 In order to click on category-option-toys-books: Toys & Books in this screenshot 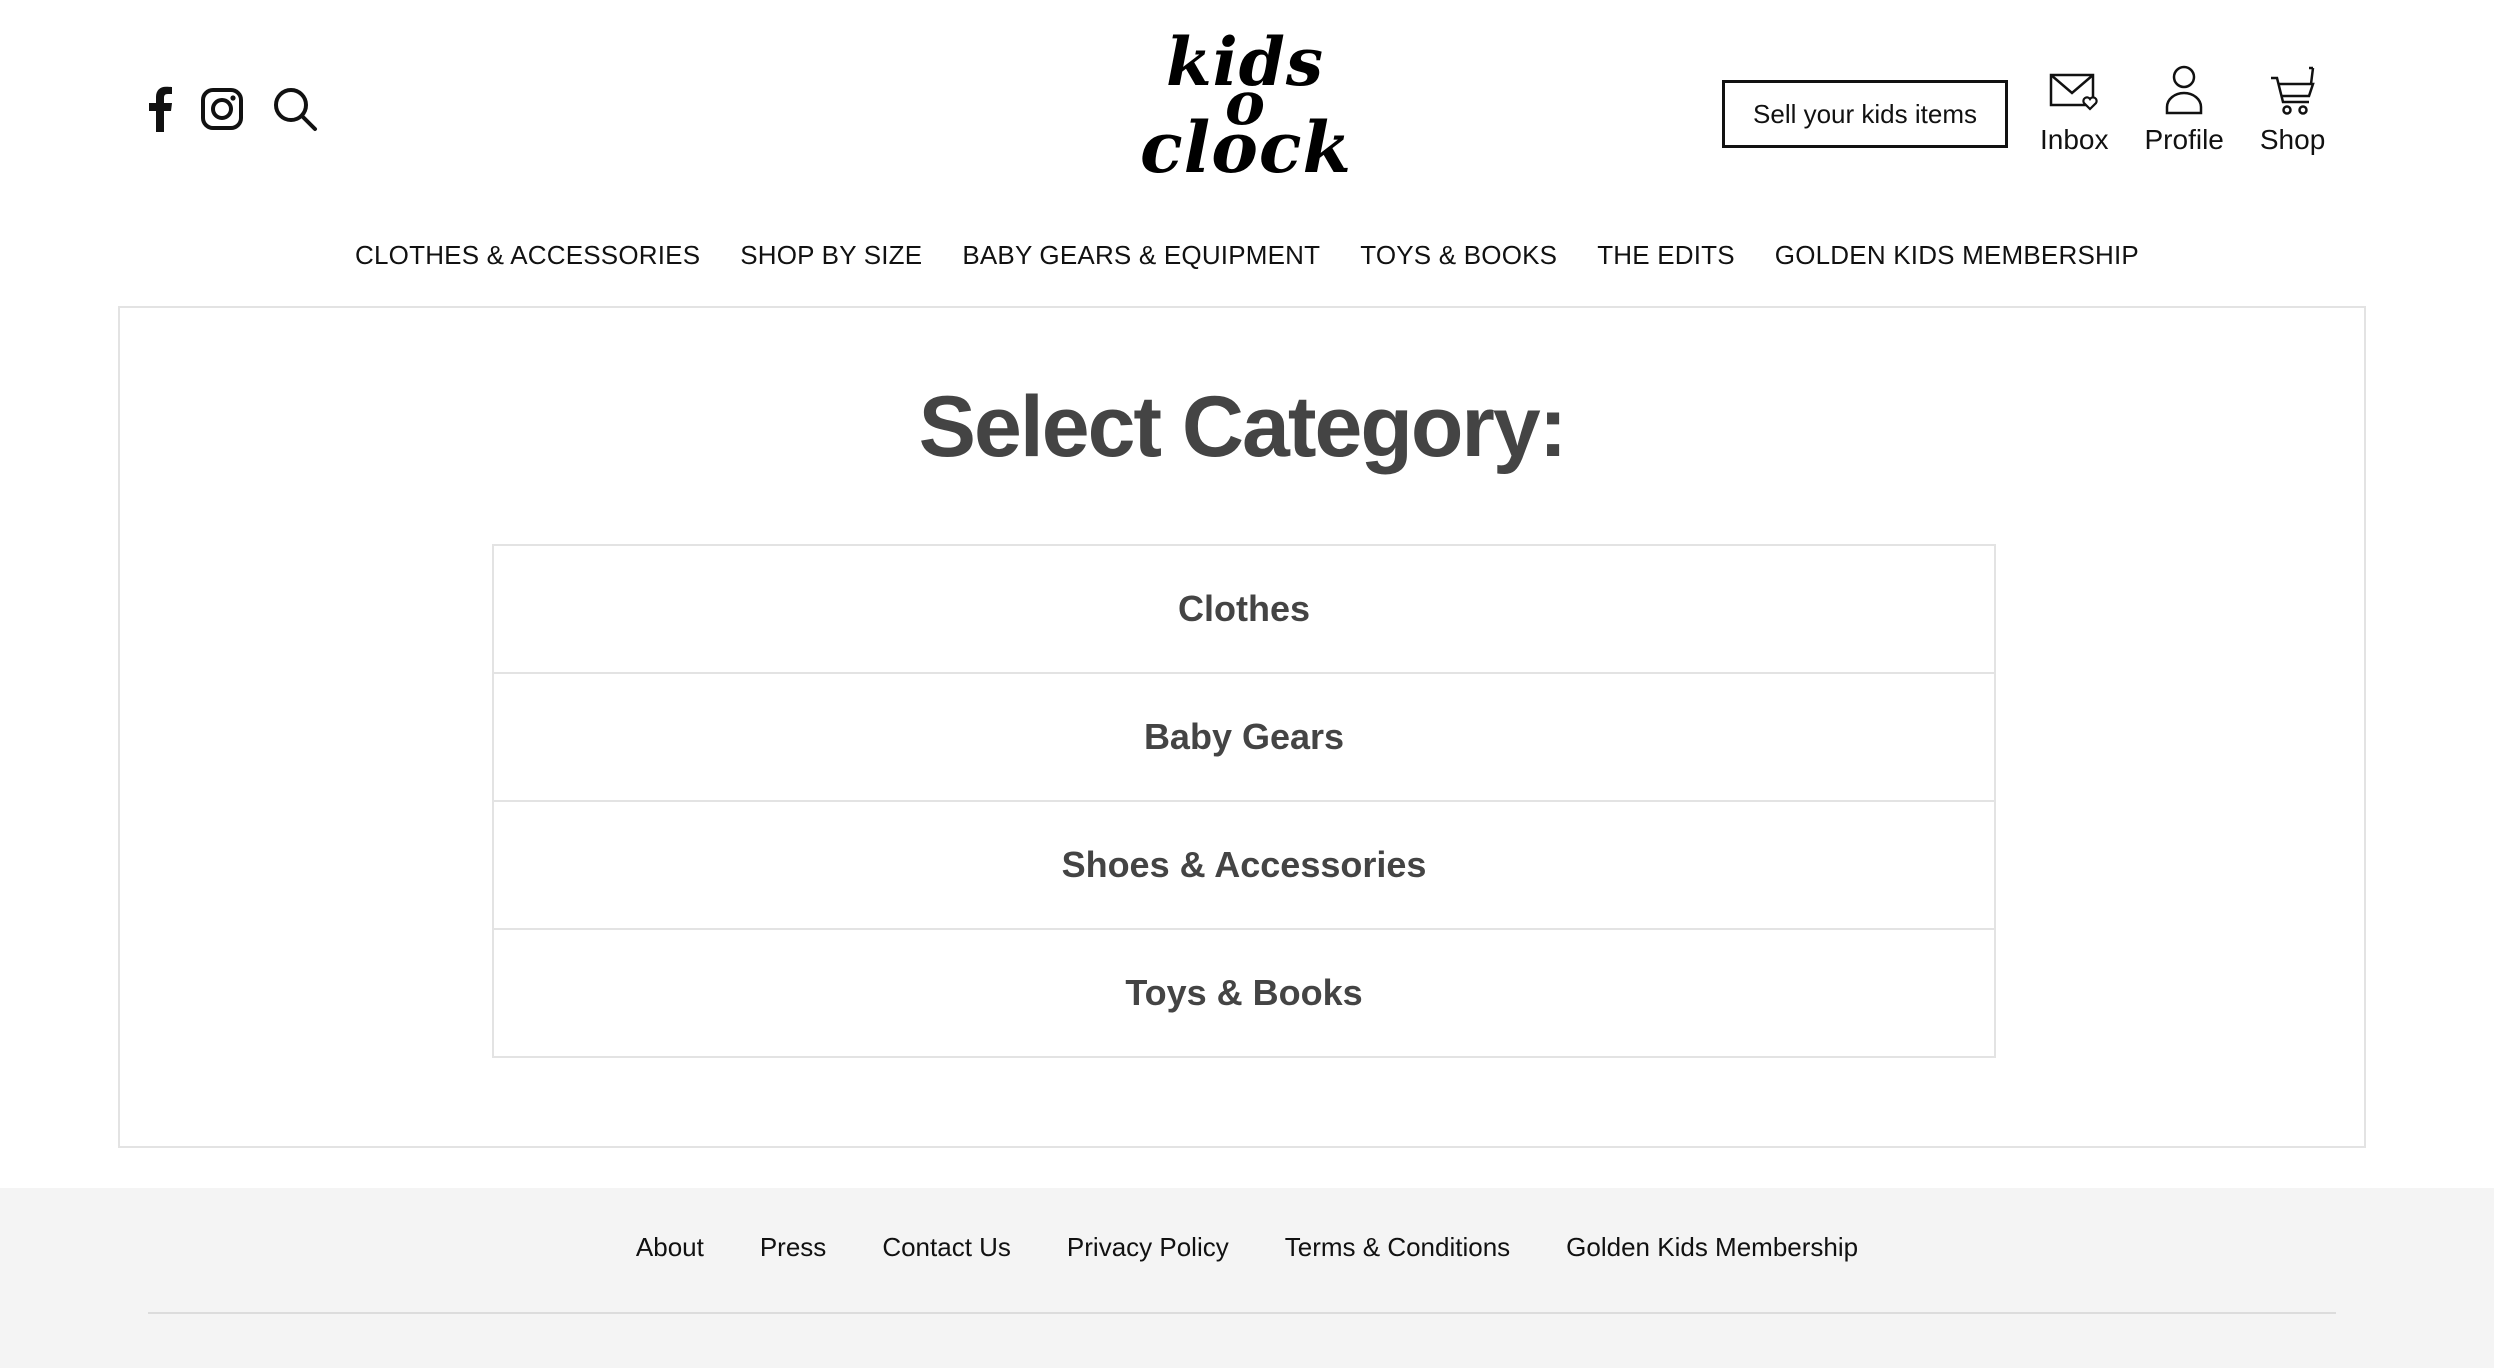, I will do `click(1244, 993)`.